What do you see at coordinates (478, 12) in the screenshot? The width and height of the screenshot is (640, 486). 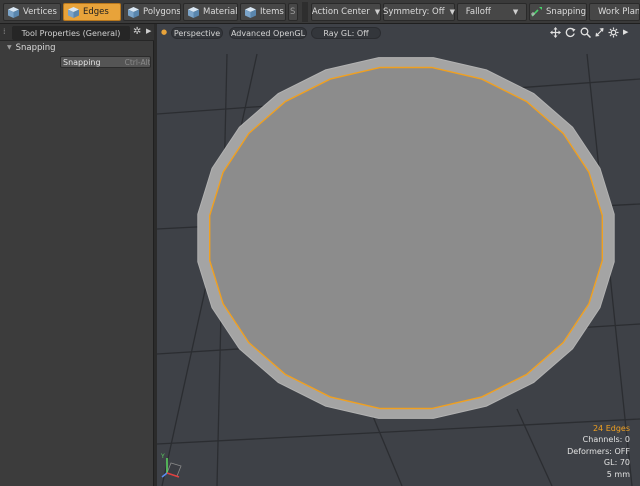 I see `falloff-label: Falloff` at bounding box center [478, 12].